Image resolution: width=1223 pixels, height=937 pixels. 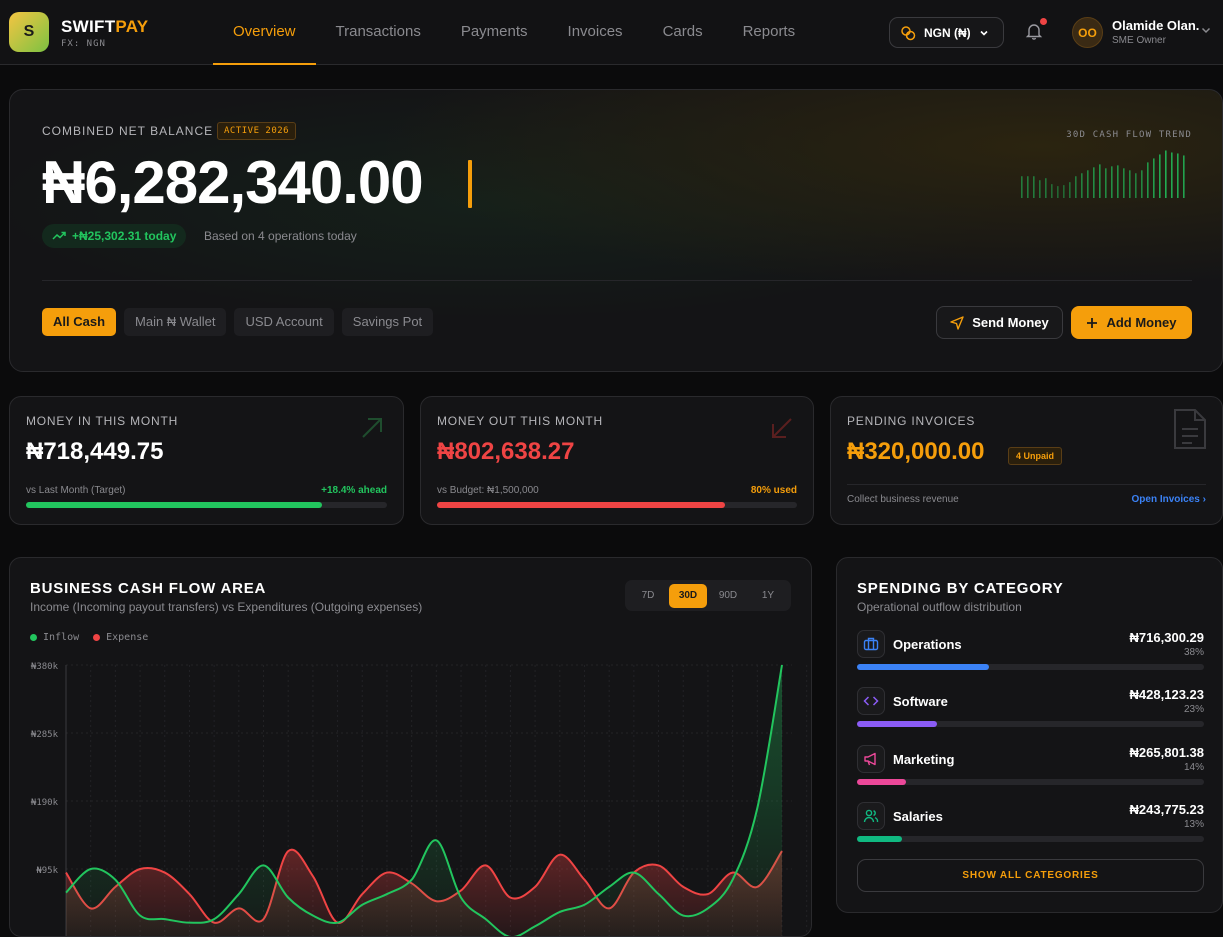 I want to click on card-divider, so click(x=1026, y=484).